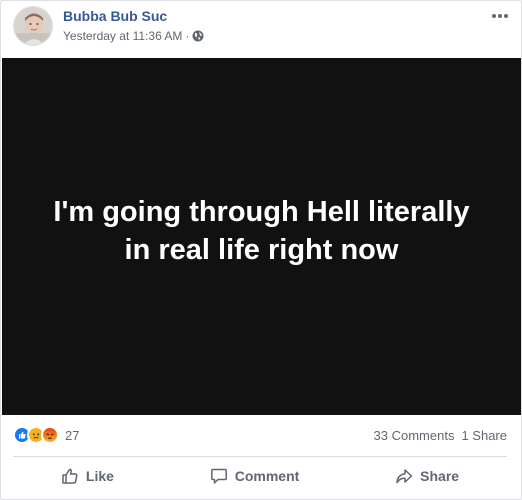 Image resolution: width=522 pixels, height=500 pixels. What do you see at coordinates (500, 16) in the screenshot?
I see `more-dots-icon` at bounding box center [500, 16].